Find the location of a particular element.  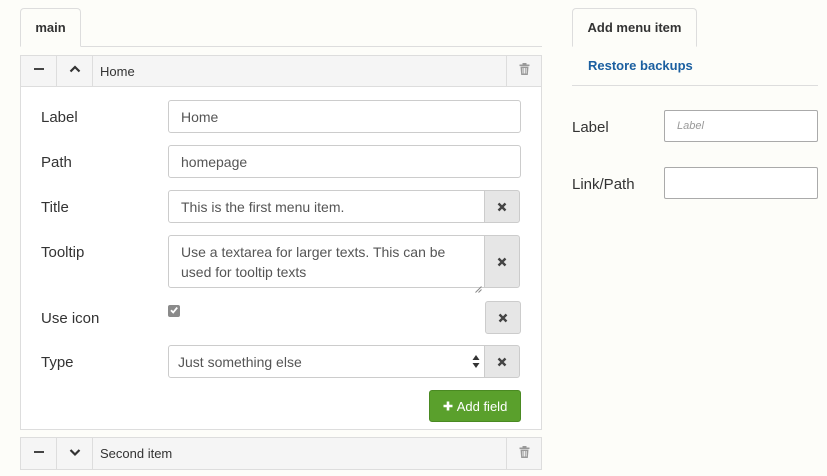

path-field-label: Path is located at coordinates (56, 162).